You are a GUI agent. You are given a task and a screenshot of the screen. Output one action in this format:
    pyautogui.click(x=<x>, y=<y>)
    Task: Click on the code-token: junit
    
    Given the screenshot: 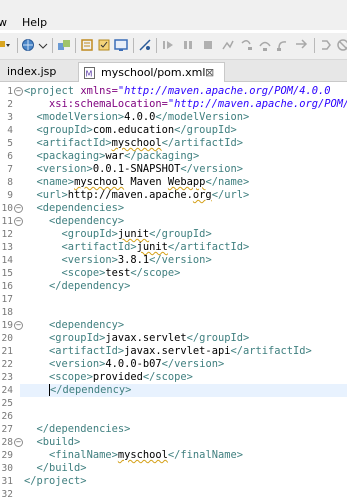 What is the action you would take?
    pyautogui.click(x=133, y=234)
    